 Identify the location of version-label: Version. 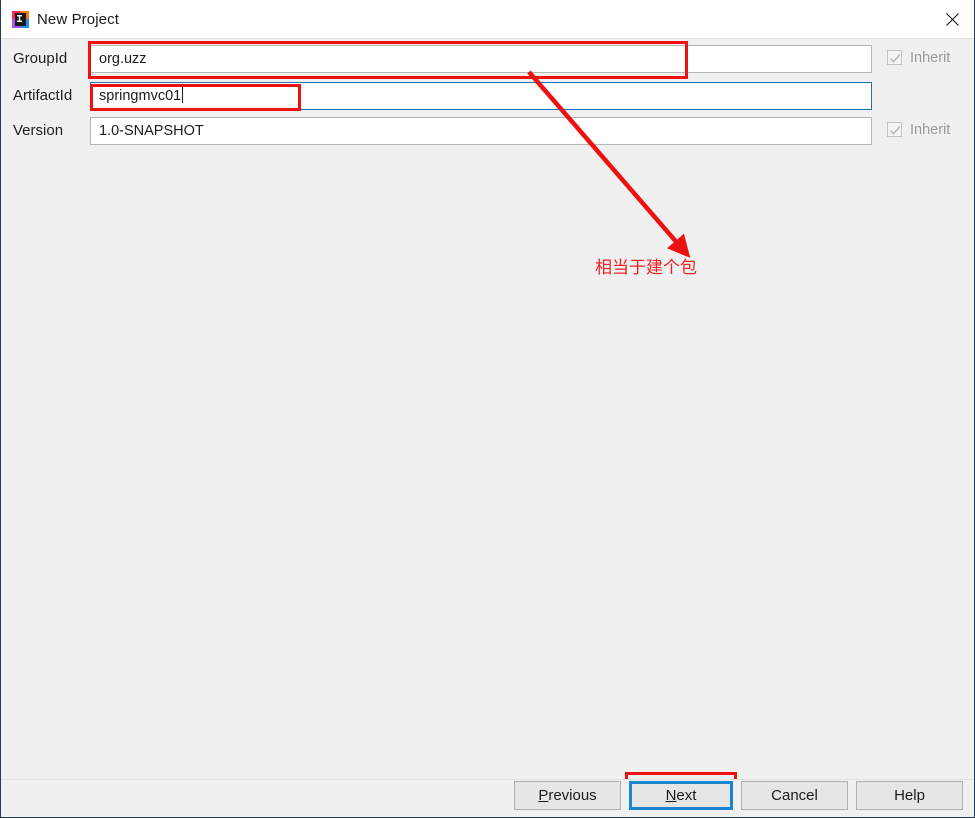
(38, 130).